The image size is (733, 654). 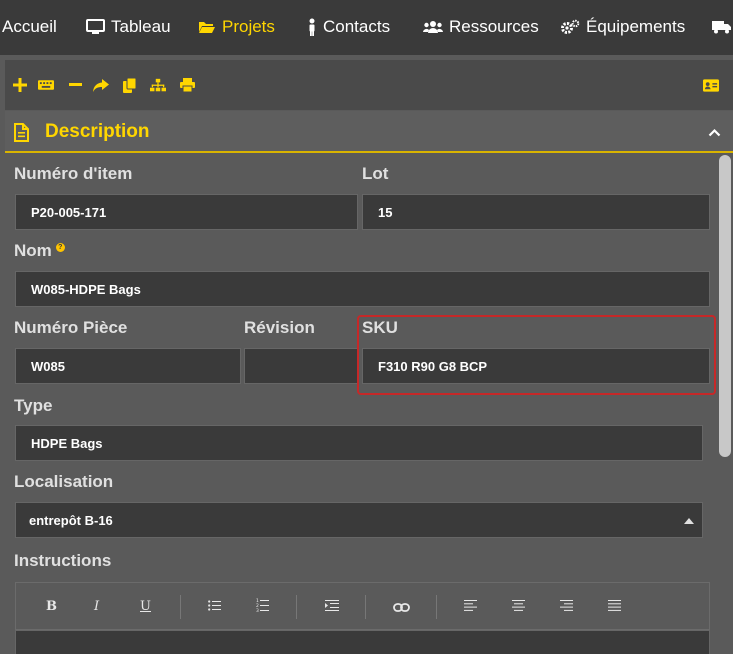 I want to click on nav-contacts: Contacts, so click(x=348, y=27).